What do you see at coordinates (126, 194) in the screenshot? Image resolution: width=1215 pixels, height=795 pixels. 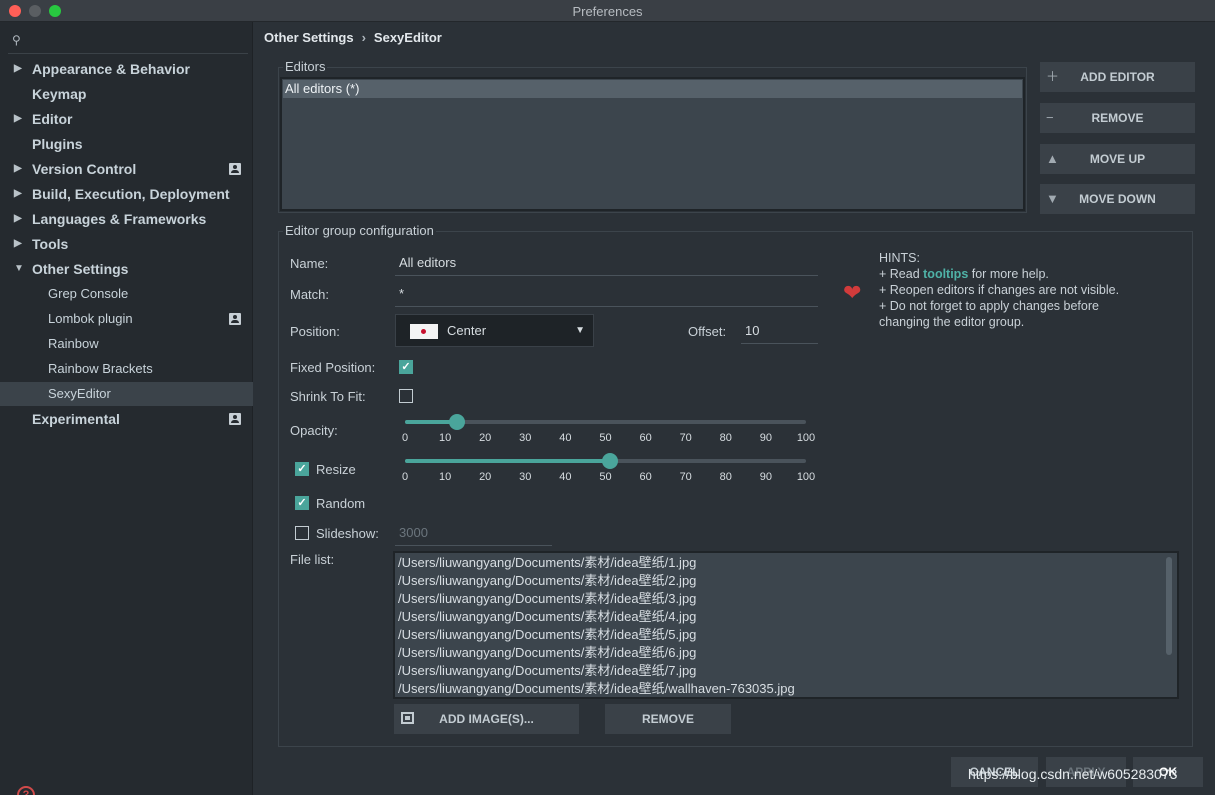 I see `sidebar-item-build-execution-deployment: ▶ Build, Execution, Deployment` at bounding box center [126, 194].